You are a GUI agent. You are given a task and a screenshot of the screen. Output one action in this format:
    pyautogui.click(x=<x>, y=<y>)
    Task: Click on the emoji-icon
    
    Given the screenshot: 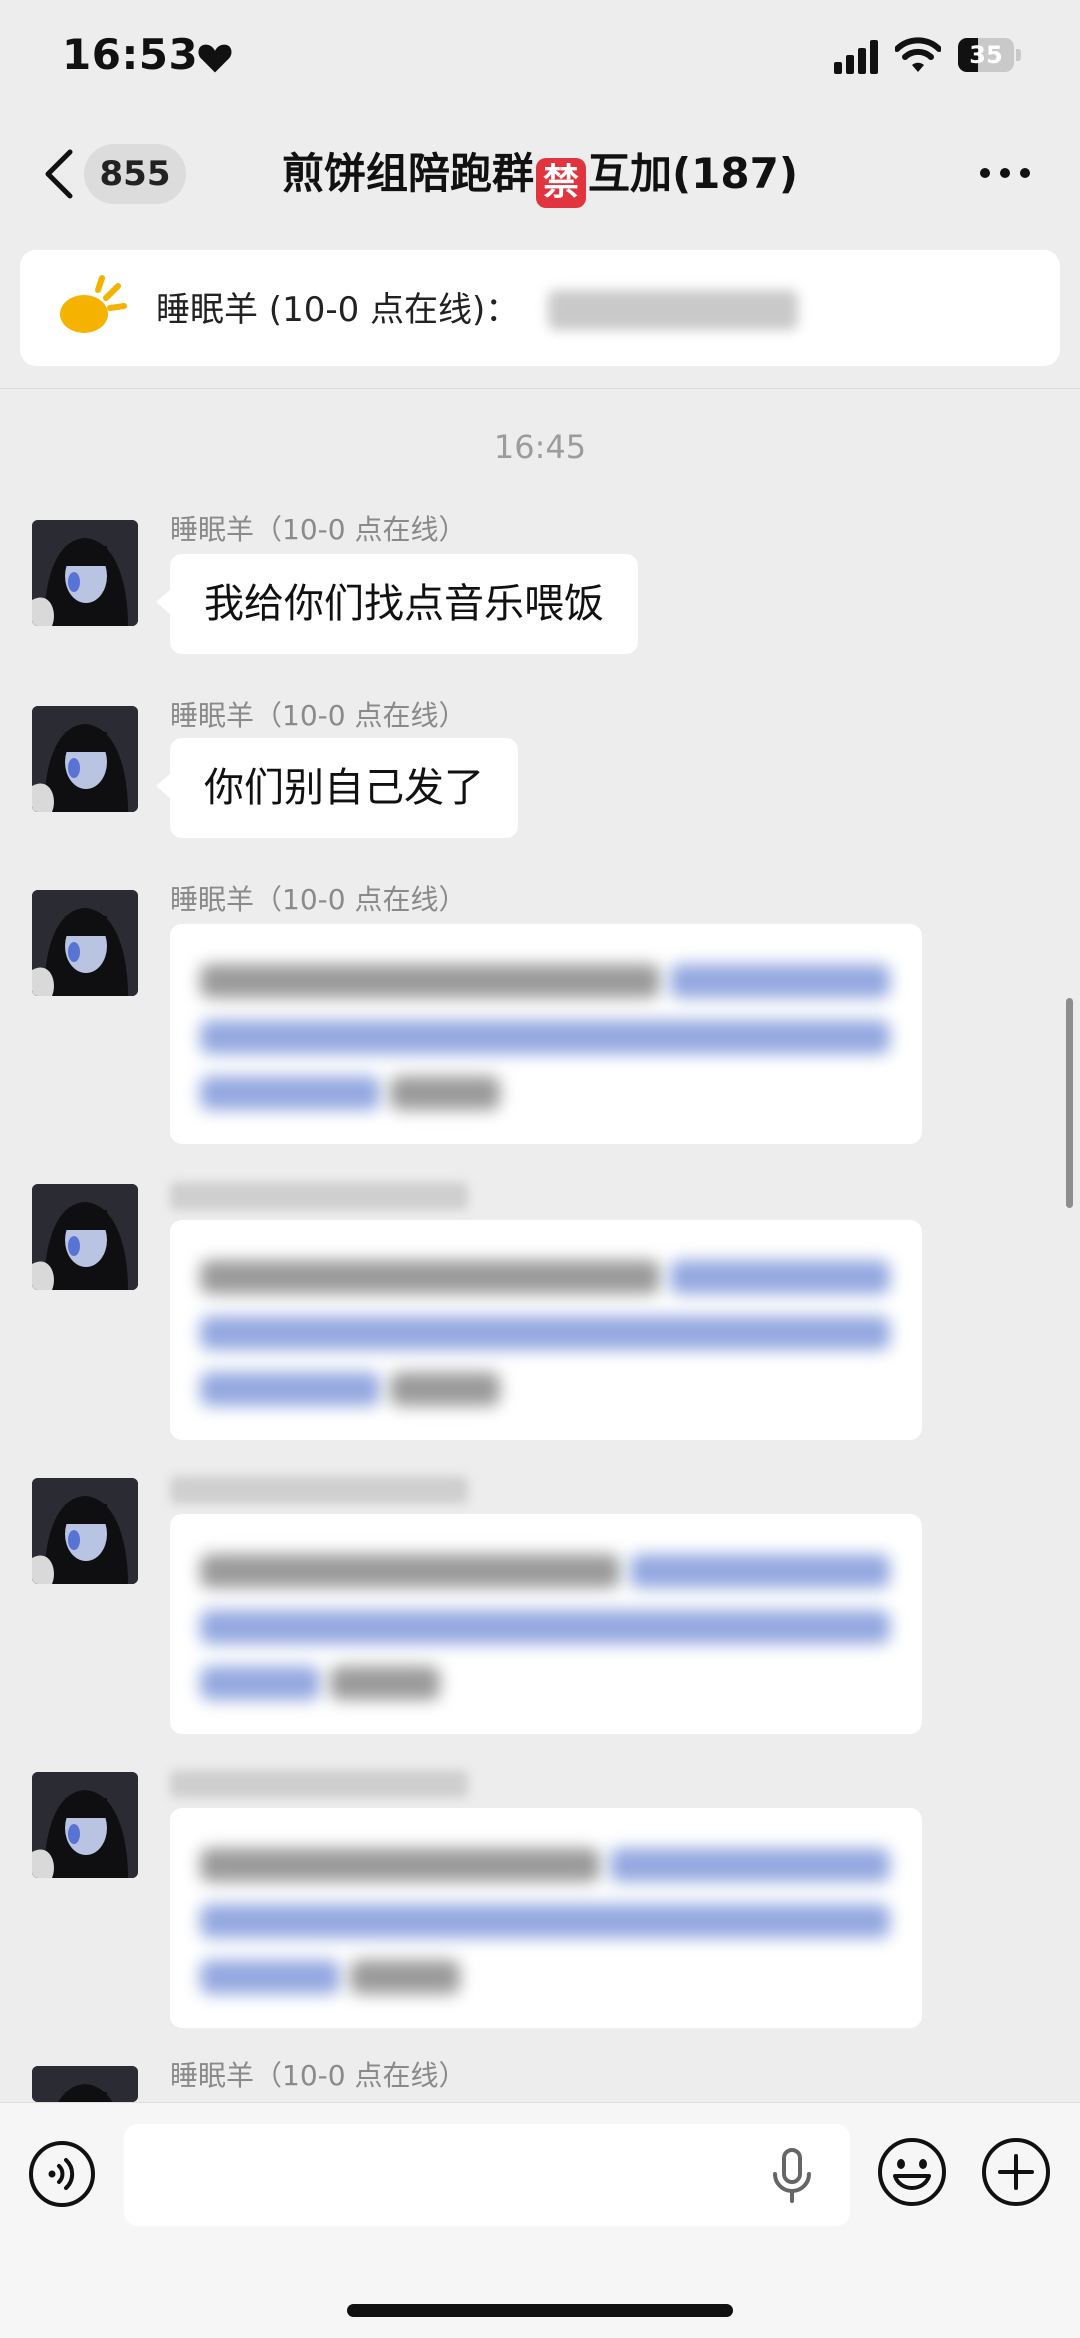 What is the action you would take?
    pyautogui.click(x=912, y=2172)
    